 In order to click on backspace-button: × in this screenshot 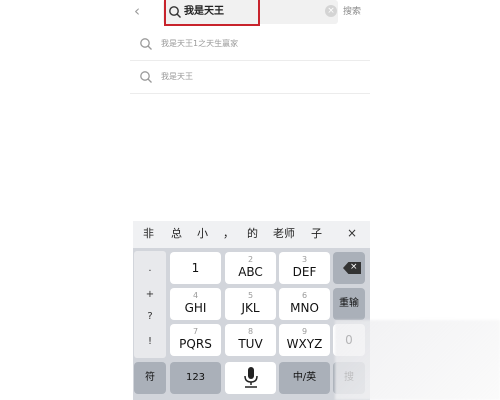, I will do `click(349, 268)`.